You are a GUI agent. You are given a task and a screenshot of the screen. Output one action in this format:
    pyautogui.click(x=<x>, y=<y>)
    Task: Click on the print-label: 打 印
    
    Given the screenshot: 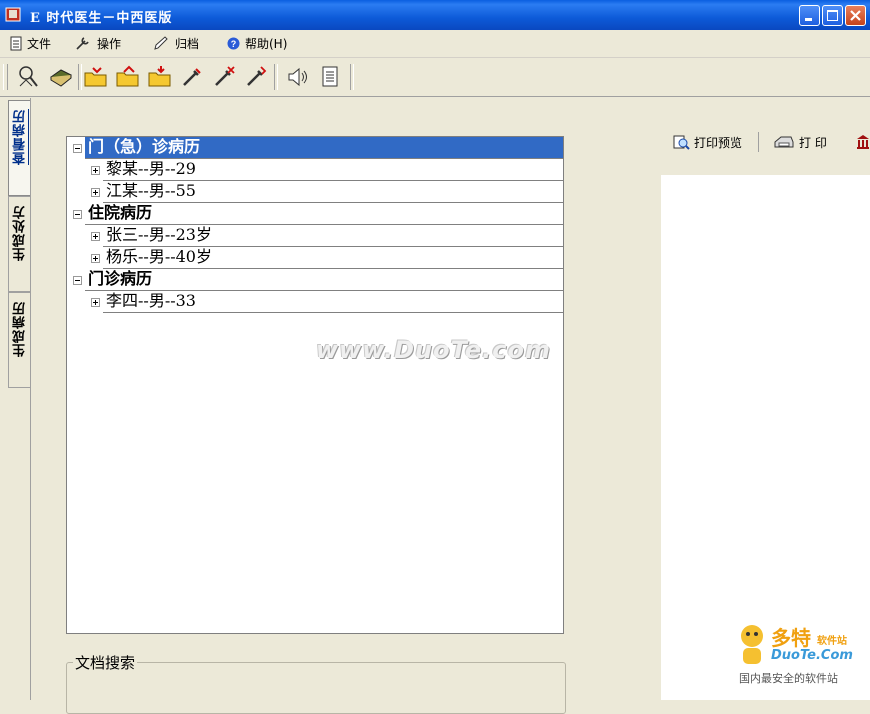 What is the action you would take?
    pyautogui.click(x=813, y=142)
    